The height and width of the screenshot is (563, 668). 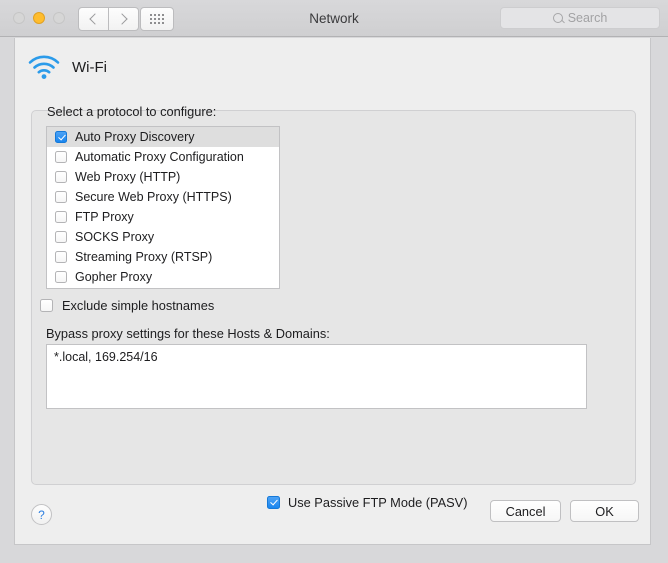 What do you see at coordinates (67, 67) in the screenshot?
I see `service-header: Wi-Fi` at bounding box center [67, 67].